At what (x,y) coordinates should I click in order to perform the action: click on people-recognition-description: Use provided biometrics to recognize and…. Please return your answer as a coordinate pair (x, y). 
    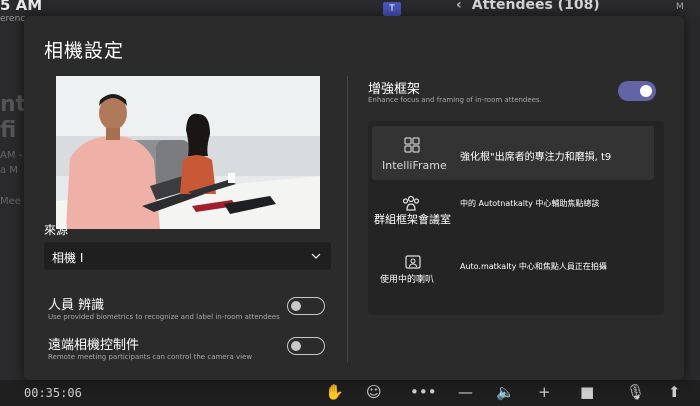
    Looking at the image, I should click on (164, 317).